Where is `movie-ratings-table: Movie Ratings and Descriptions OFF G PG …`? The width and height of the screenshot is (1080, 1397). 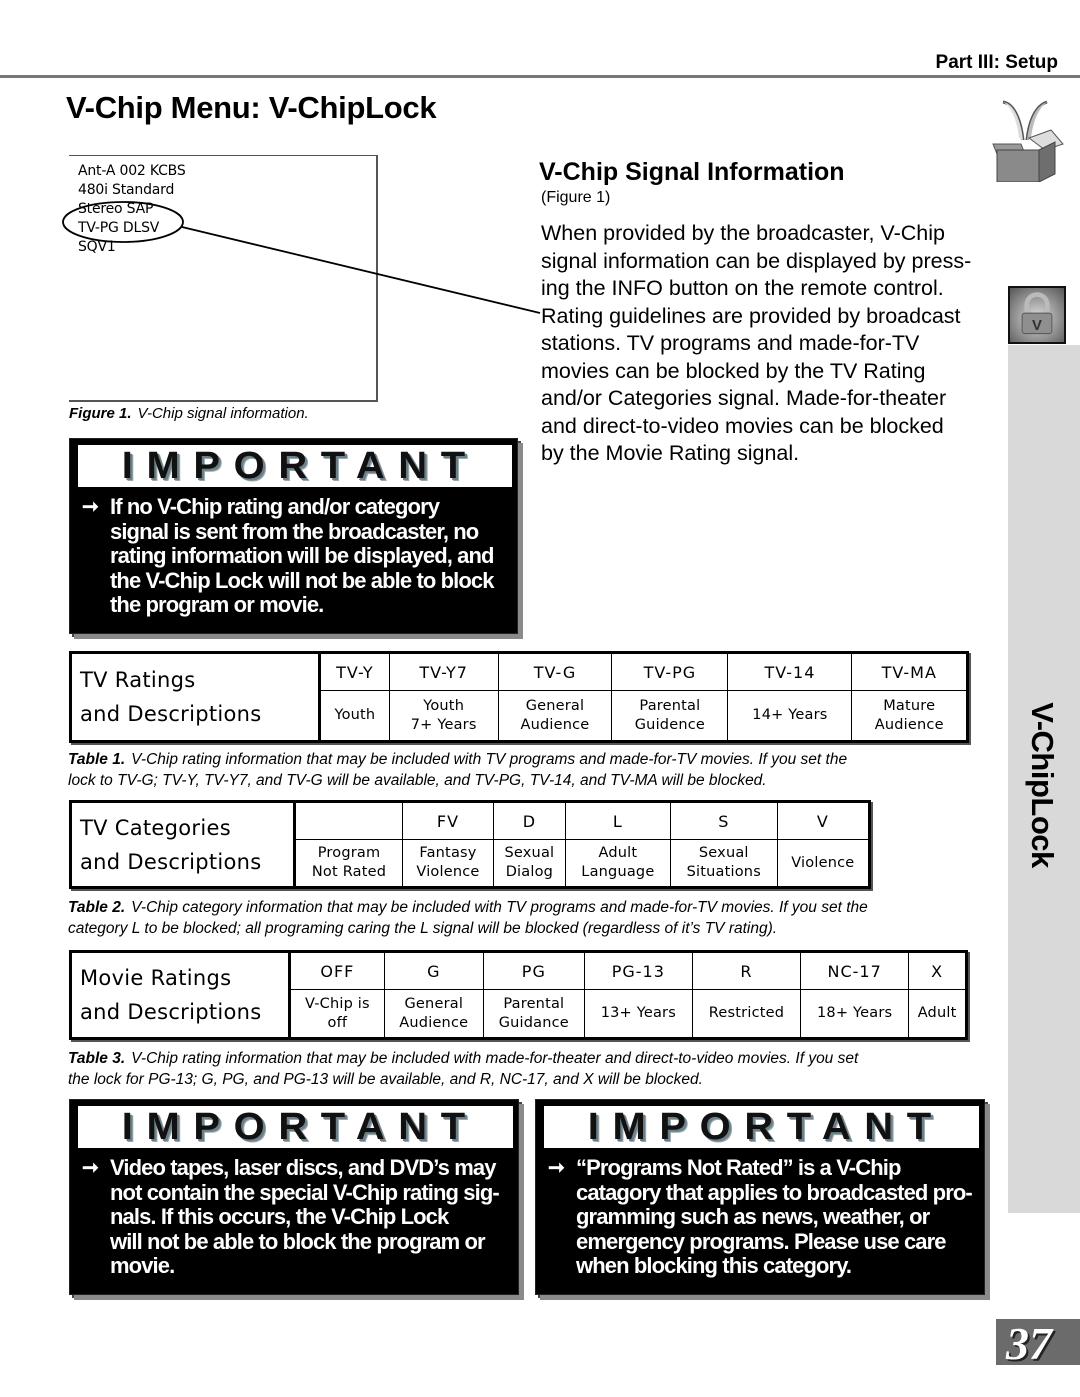 movie-ratings-table: Movie Ratings and Descriptions OFF G PG … is located at coordinates (518, 995).